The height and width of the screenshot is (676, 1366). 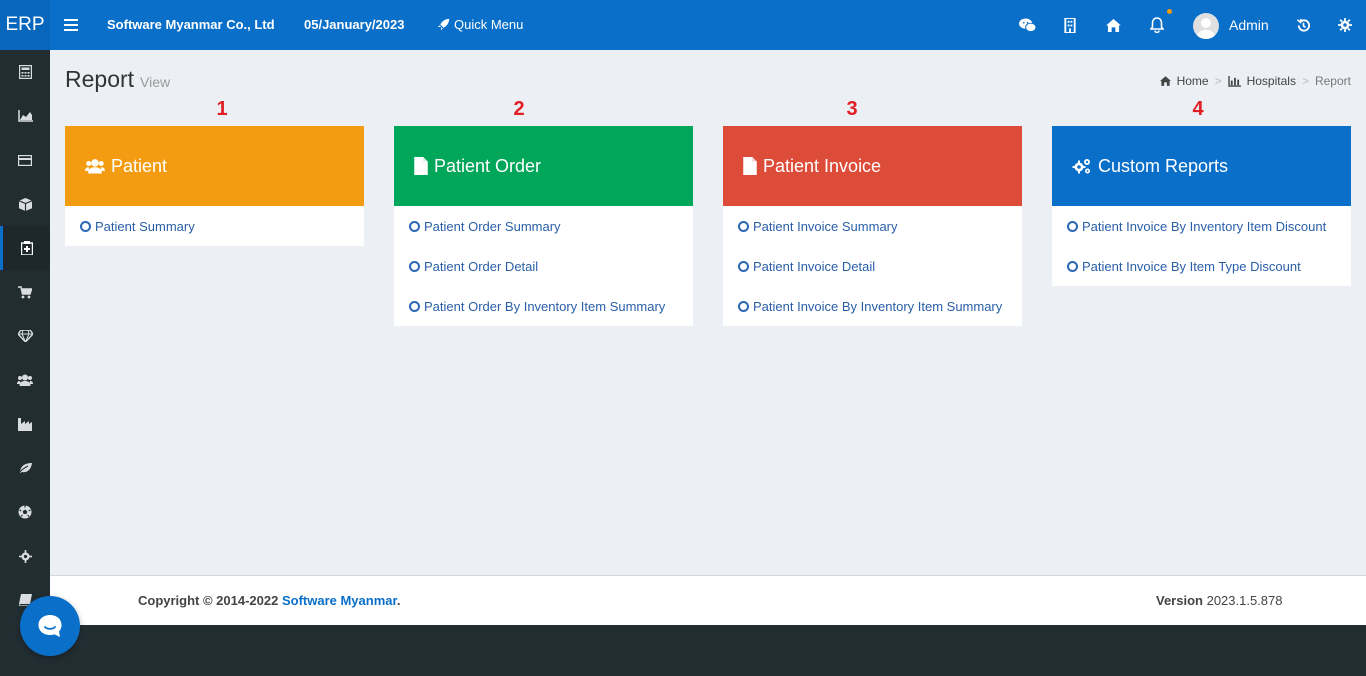 What do you see at coordinates (543, 266) in the screenshot?
I see `report-link: Patient Order Detail` at bounding box center [543, 266].